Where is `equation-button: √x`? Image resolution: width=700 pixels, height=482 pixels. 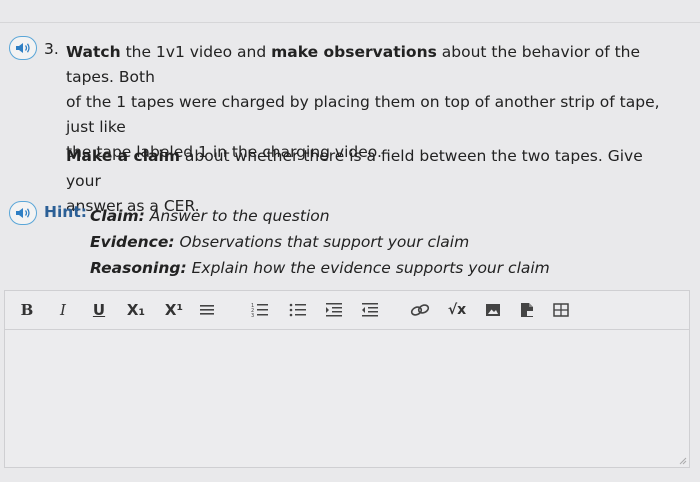 equation-button: √x is located at coordinates (457, 310).